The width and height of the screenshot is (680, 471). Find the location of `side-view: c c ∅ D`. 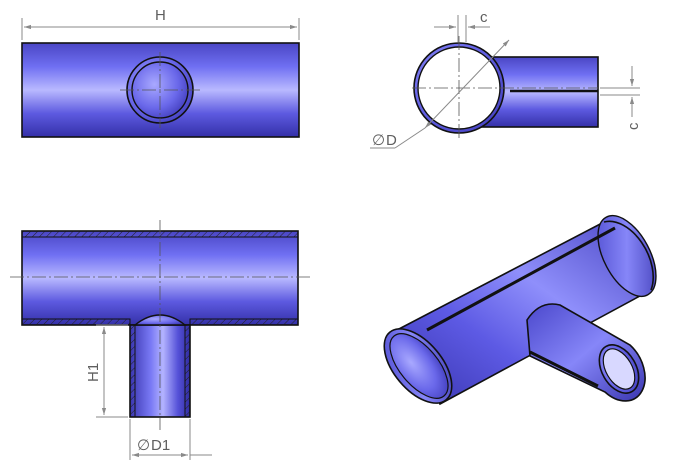

side-view: c c ∅ D is located at coordinates (506, 79).